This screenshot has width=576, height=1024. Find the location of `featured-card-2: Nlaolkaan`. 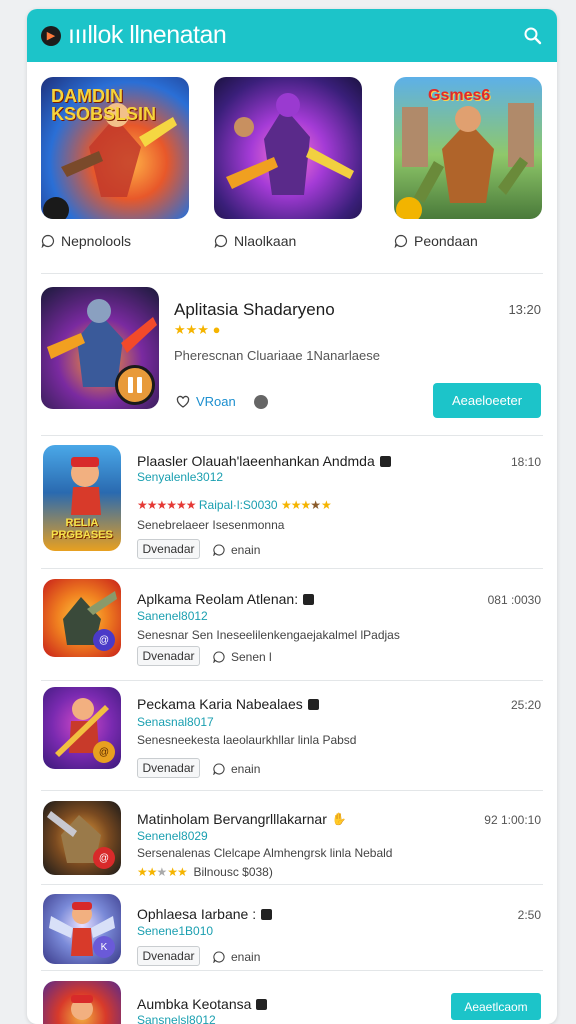

featured-card-2: Nlaolkaan is located at coordinates (288, 163).